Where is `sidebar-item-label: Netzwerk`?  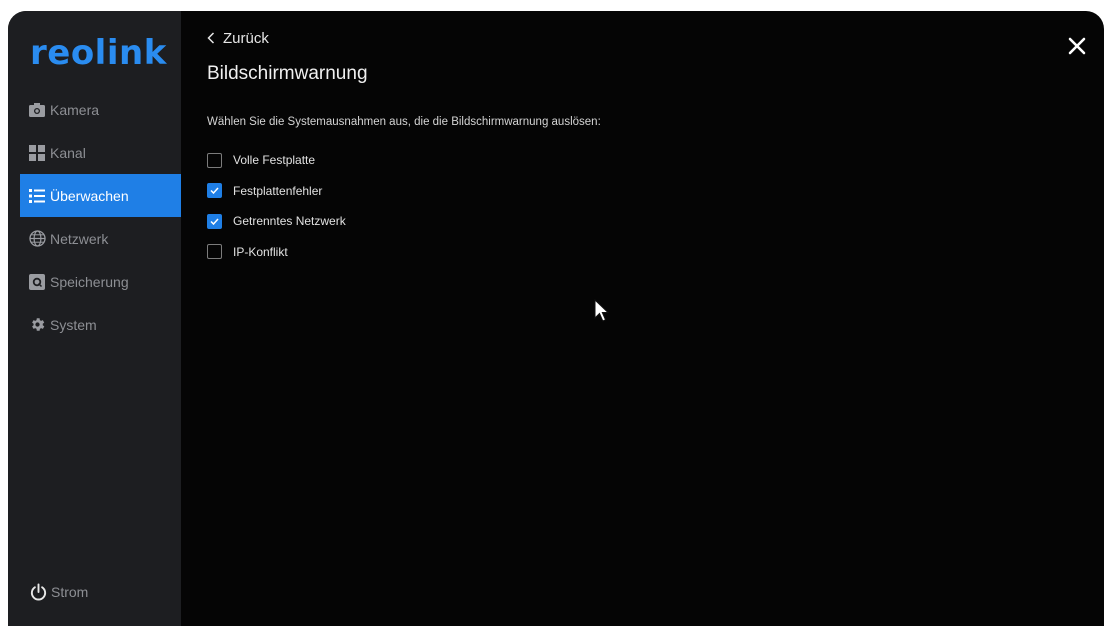
sidebar-item-label: Netzwerk is located at coordinates (79, 238).